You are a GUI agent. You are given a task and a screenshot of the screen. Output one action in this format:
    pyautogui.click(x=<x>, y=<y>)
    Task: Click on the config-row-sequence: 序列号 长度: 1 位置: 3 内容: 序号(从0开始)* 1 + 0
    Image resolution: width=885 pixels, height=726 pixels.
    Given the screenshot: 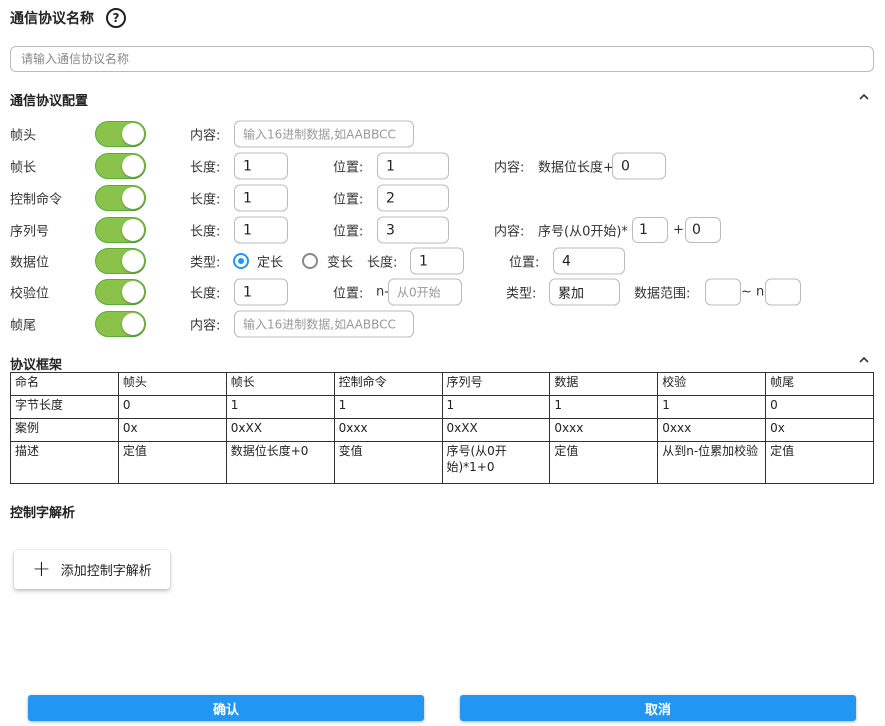 What is the action you would take?
    pyautogui.click(x=442, y=230)
    